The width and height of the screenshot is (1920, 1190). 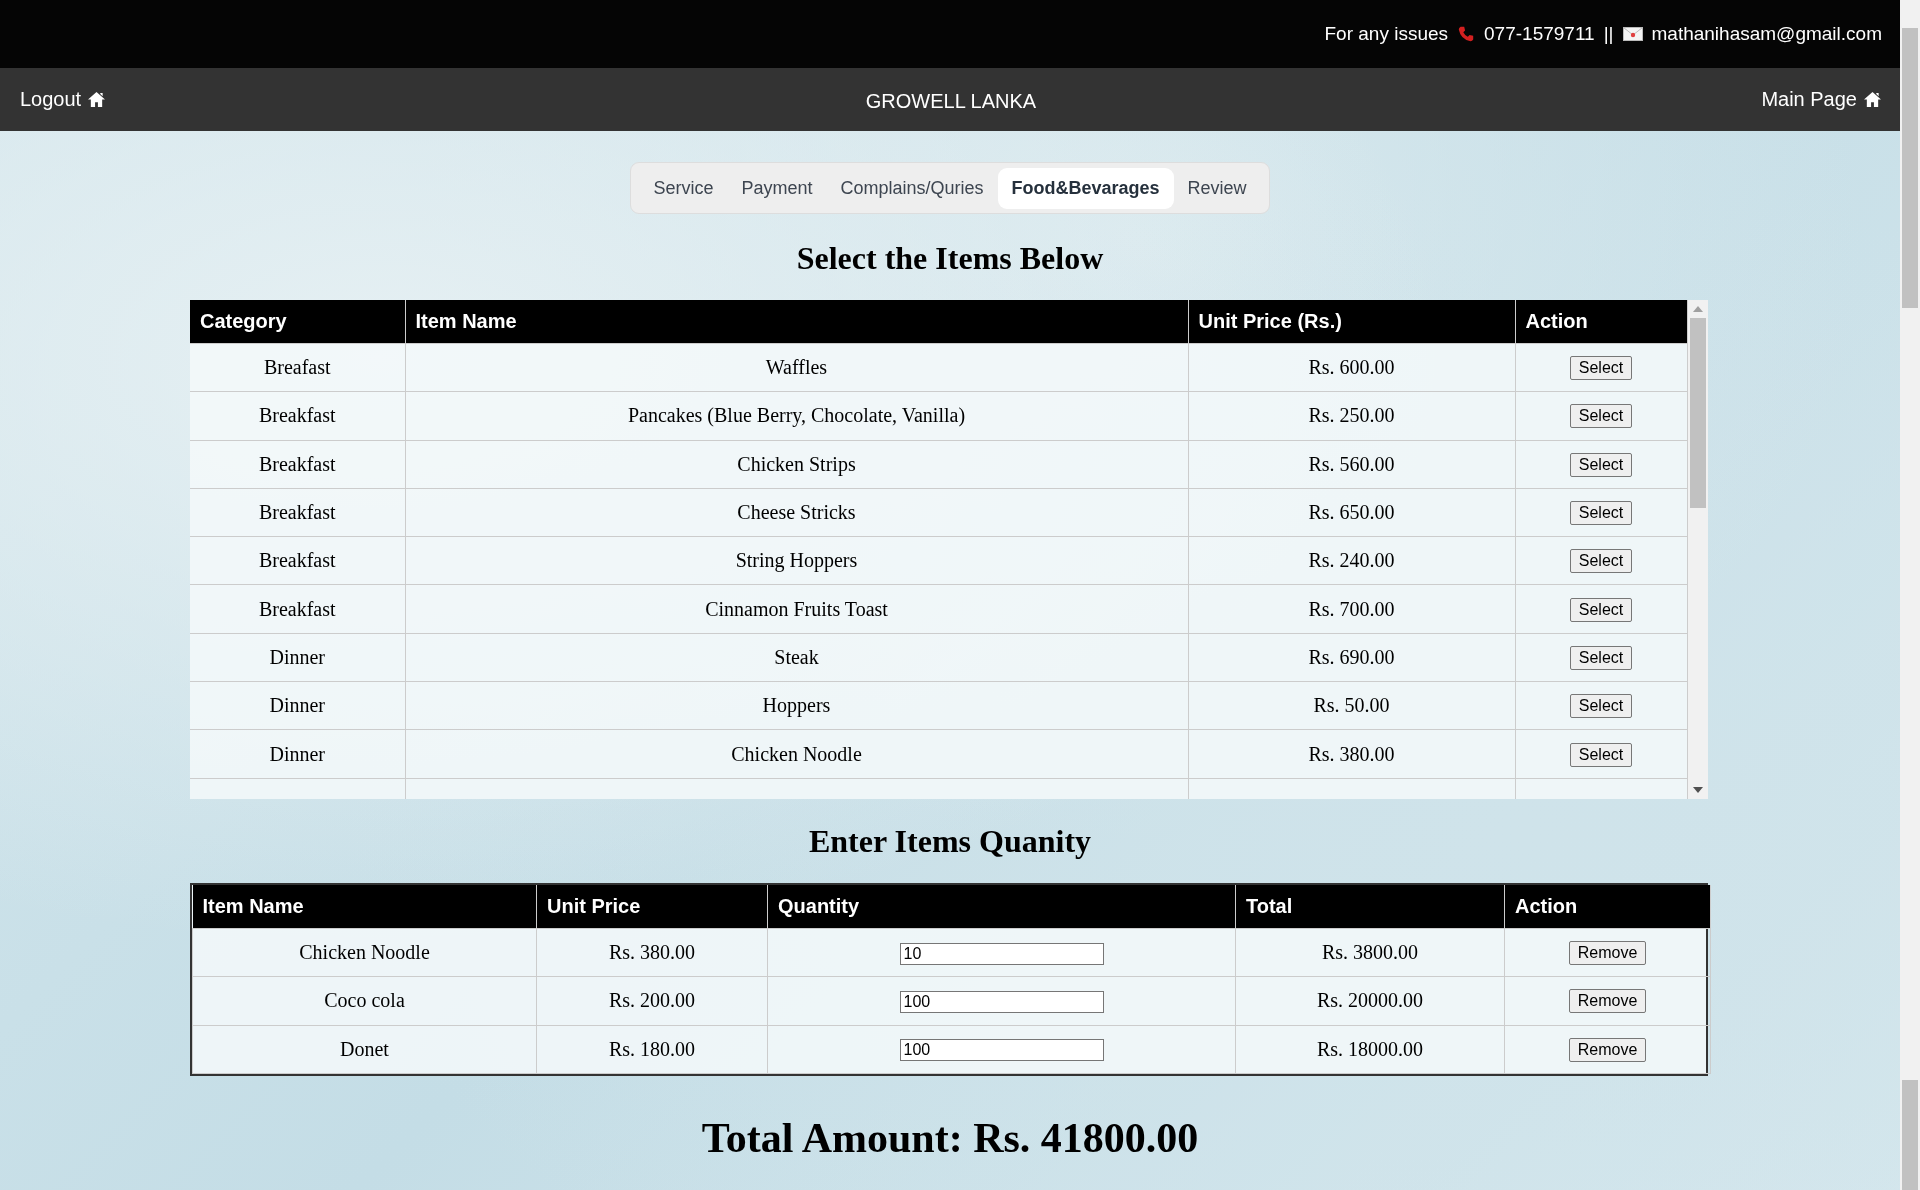 I want to click on scroll-down-icon, so click(x=1698, y=790).